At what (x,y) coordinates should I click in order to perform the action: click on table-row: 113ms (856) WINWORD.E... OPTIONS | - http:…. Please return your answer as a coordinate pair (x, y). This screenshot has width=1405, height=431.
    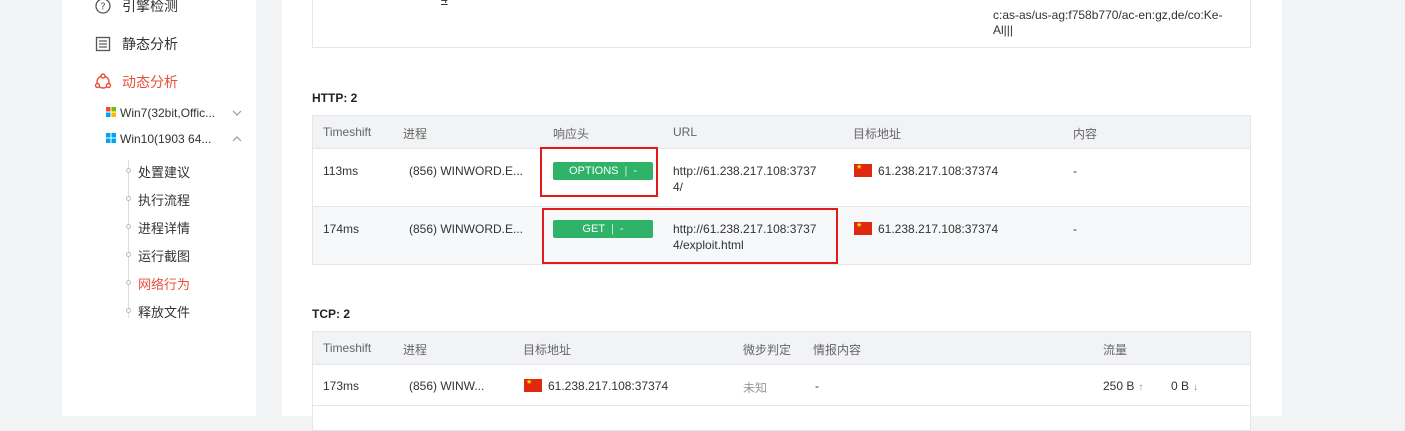
    Looking at the image, I should click on (781, 178).